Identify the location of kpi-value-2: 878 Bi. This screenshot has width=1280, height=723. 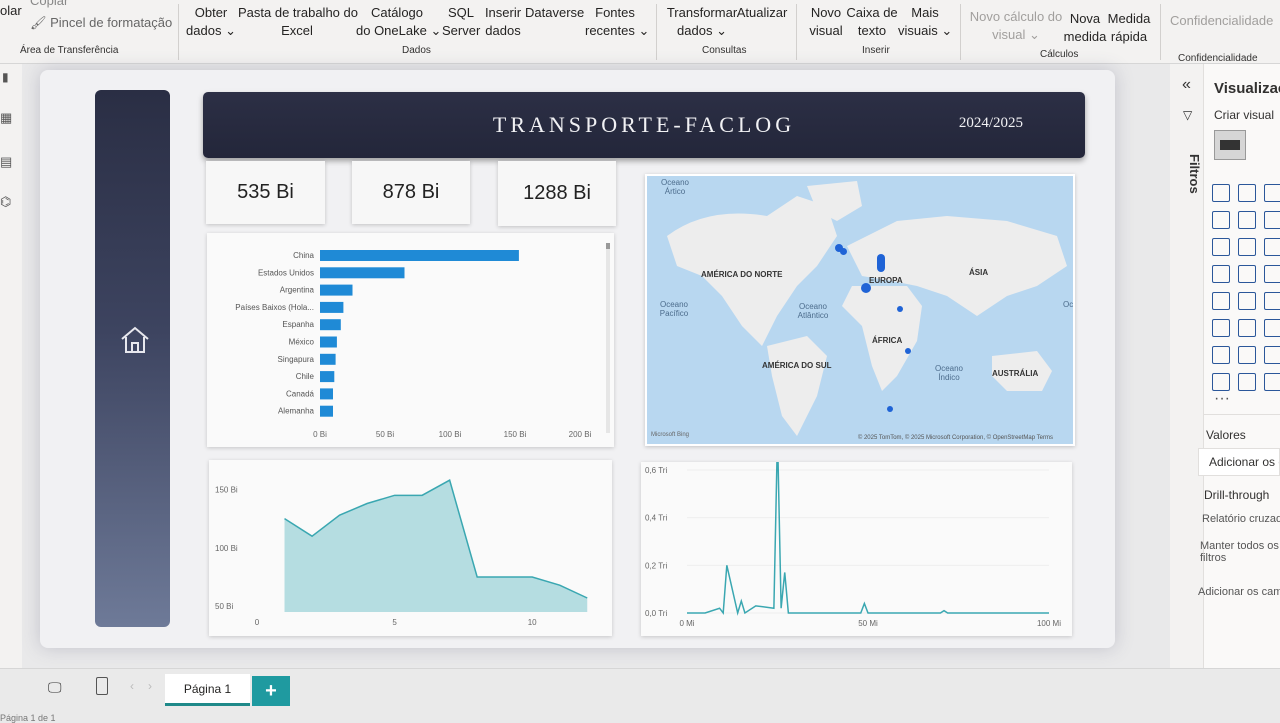
(411, 192).